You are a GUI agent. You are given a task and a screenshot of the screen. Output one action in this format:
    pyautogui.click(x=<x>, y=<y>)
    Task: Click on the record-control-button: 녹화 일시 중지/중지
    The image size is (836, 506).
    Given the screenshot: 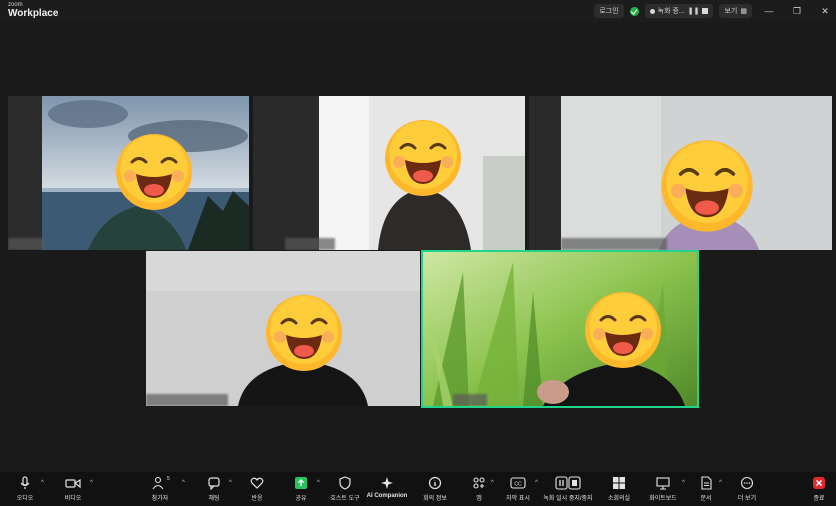 What is the action you would take?
    pyautogui.click(x=568, y=489)
    